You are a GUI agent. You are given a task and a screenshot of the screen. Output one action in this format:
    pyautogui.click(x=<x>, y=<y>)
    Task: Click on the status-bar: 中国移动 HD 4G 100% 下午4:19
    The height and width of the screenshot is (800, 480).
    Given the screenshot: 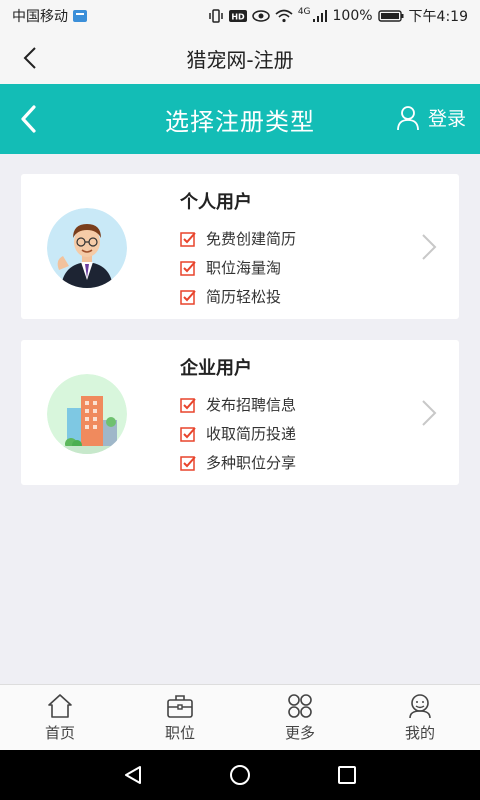 What is the action you would take?
    pyautogui.click(x=240, y=16)
    